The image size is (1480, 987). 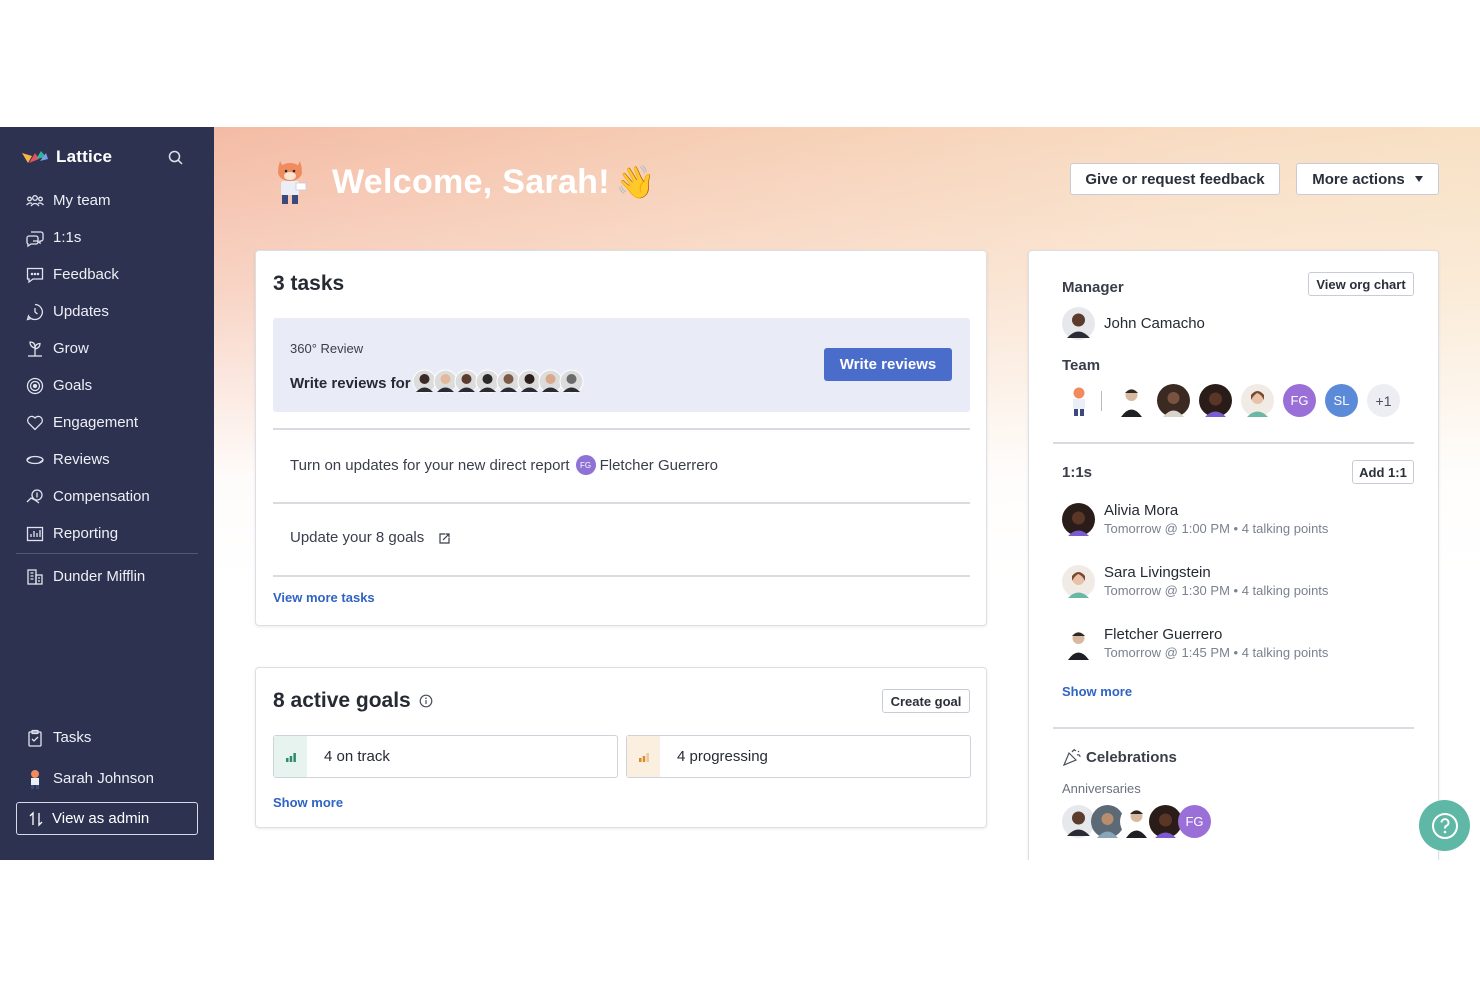 What do you see at coordinates (444, 538) in the screenshot?
I see `external-link-icon` at bounding box center [444, 538].